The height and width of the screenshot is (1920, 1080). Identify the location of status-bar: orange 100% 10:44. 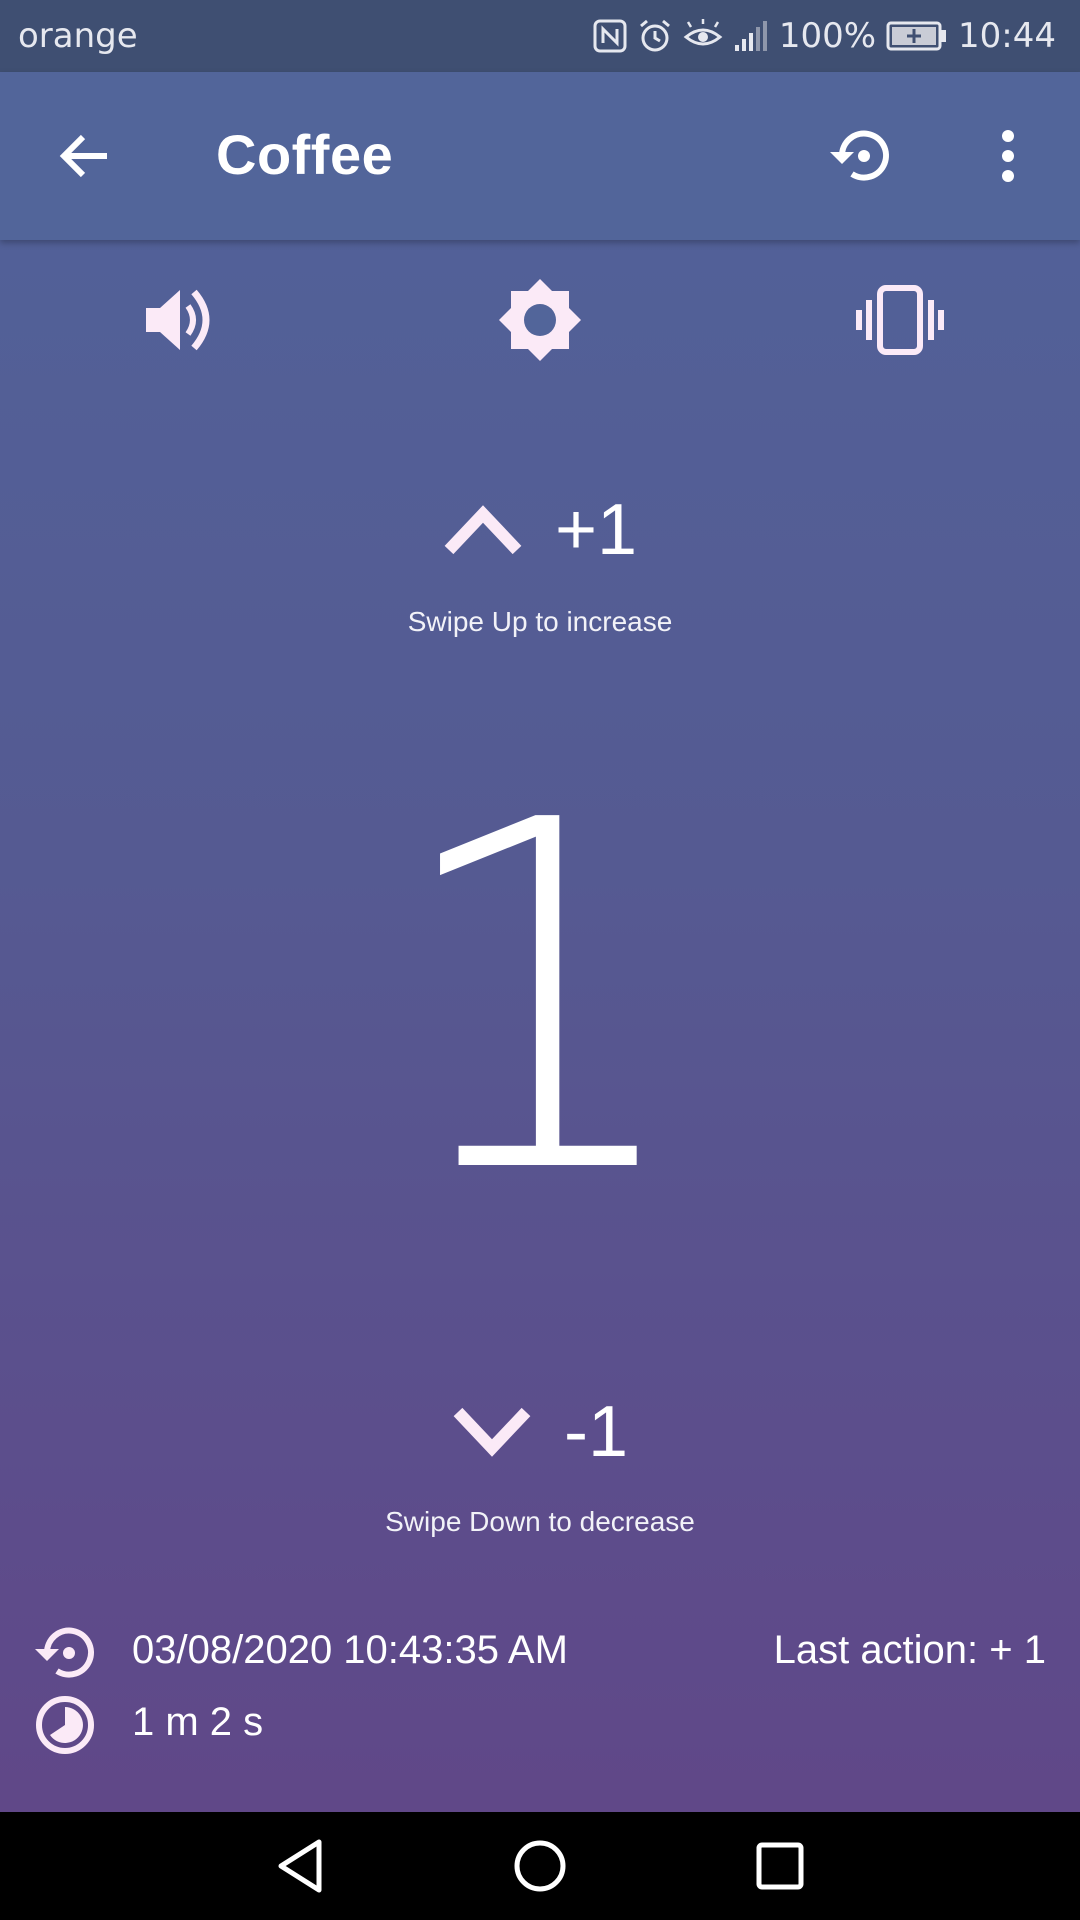
(540, 36).